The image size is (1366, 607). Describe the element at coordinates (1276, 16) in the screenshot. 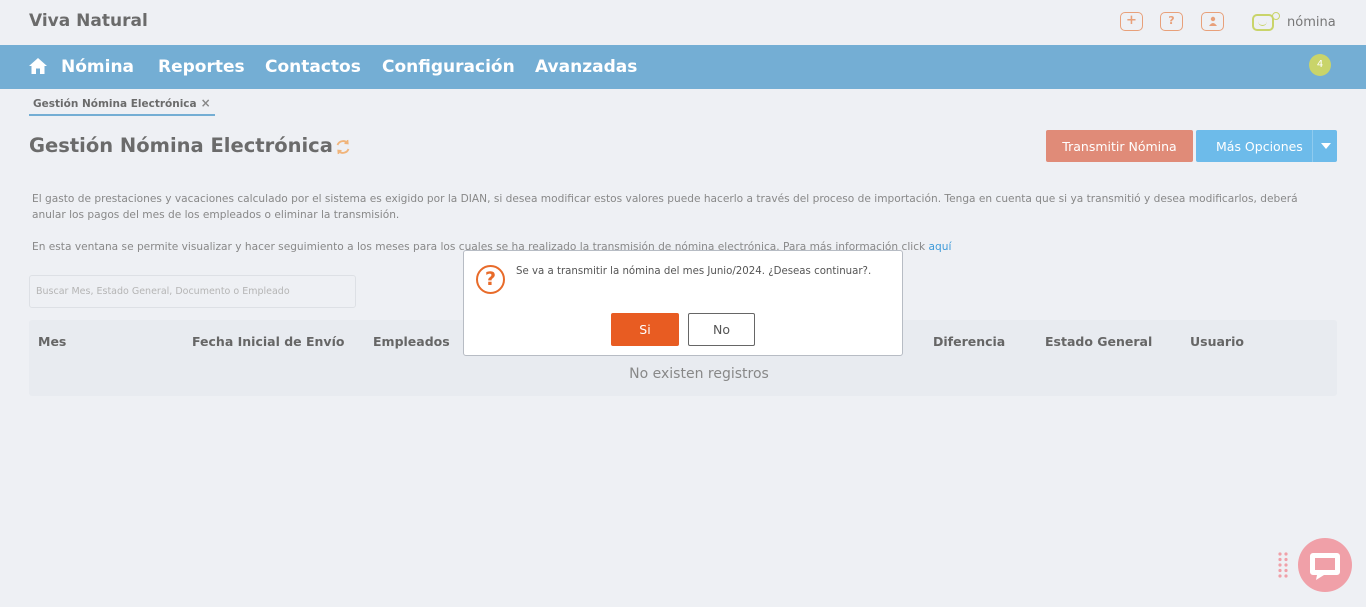

I see `logo-dot-icon` at that location.